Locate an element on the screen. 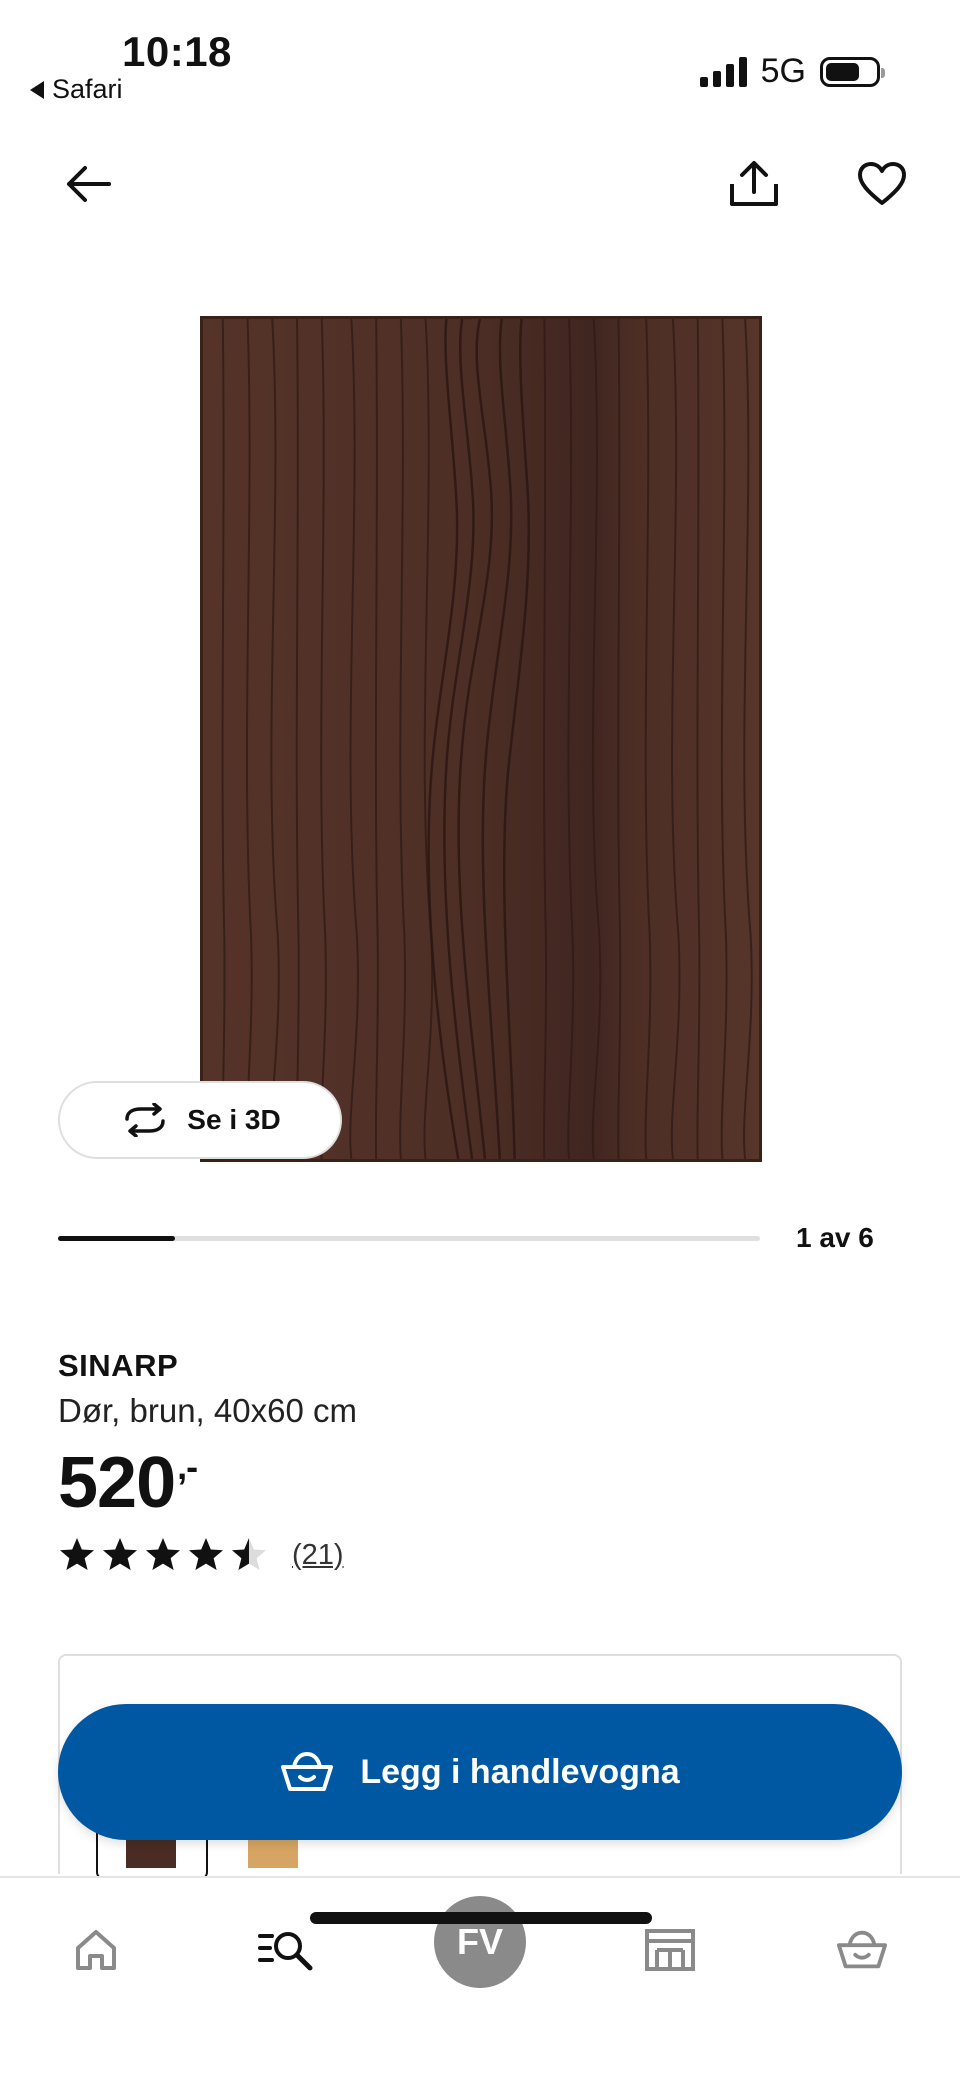 The width and height of the screenshot is (960, 2081). view-3d-button: Se i 3D is located at coordinates (200, 1120).